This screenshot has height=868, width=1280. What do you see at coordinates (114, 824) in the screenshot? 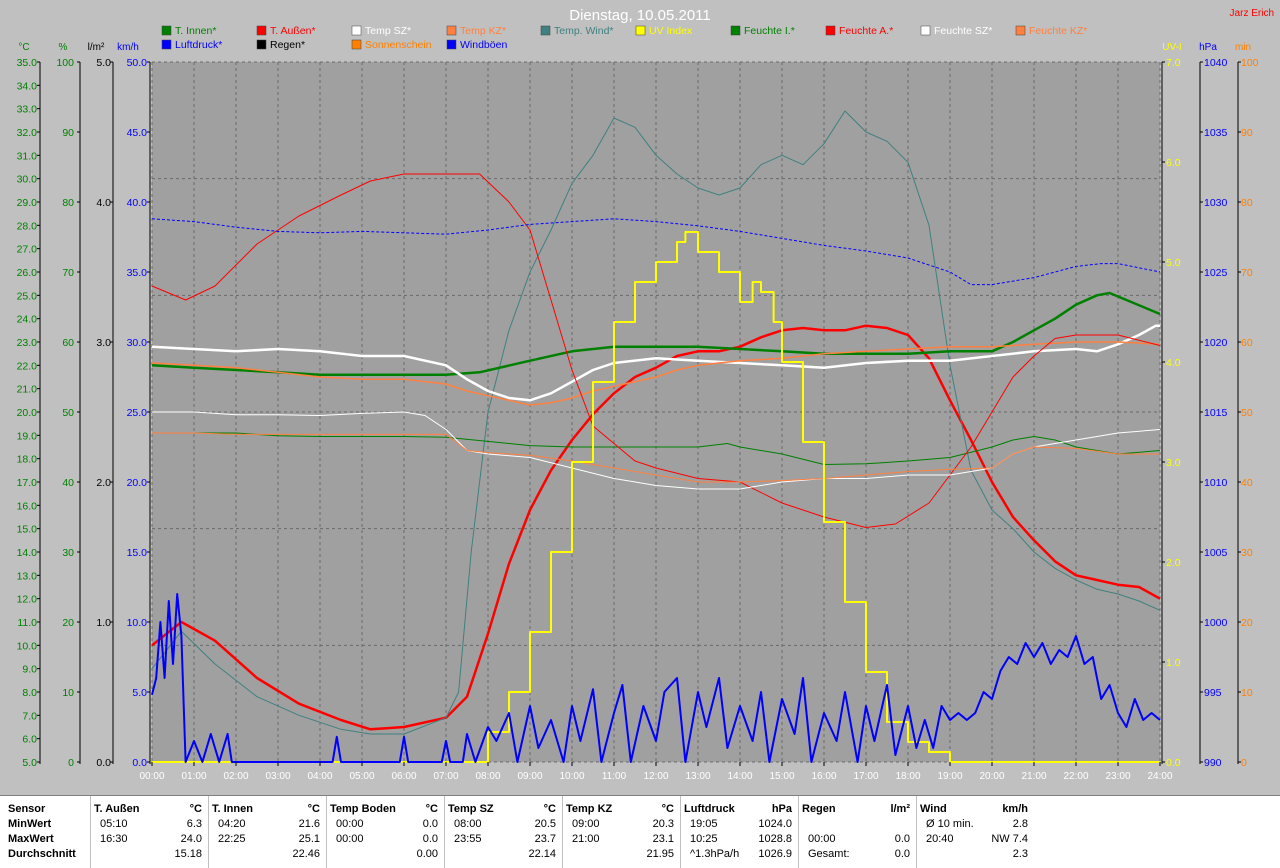
I see `table-cell-time: 05:10` at bounding box center [114, 824].